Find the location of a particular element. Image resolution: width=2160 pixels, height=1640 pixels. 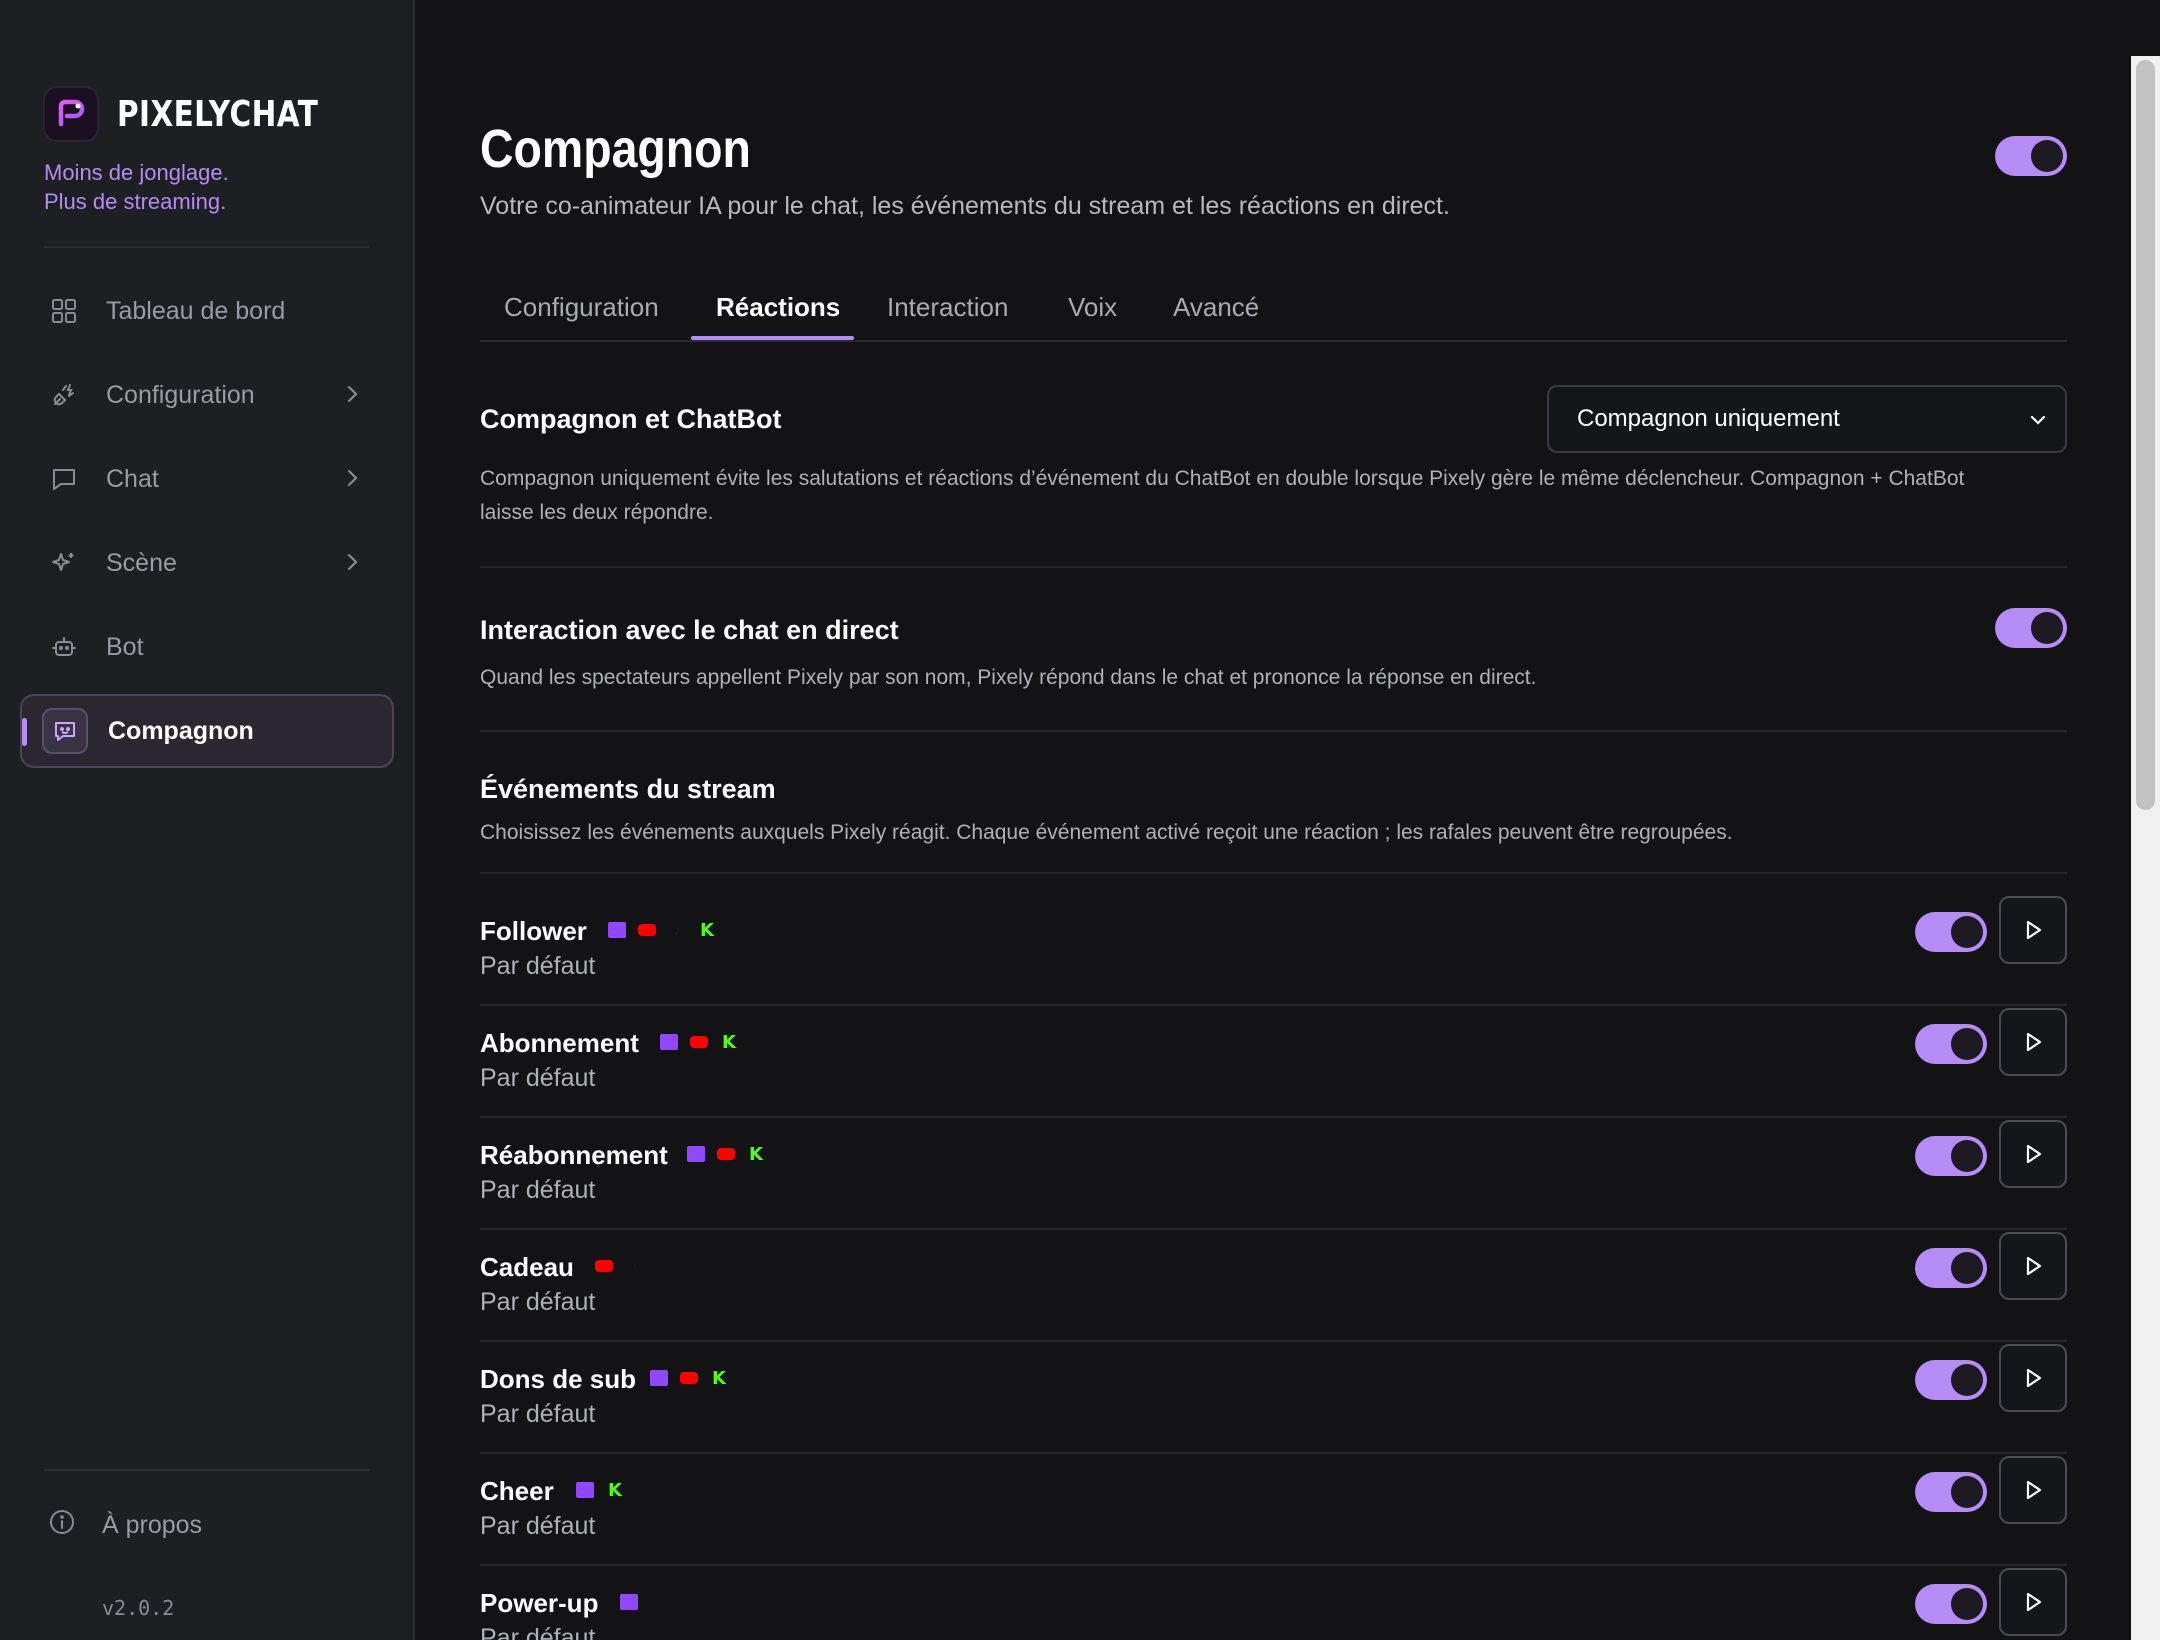

sidebar-item-label: Scène is located at coordinates (141, 562).